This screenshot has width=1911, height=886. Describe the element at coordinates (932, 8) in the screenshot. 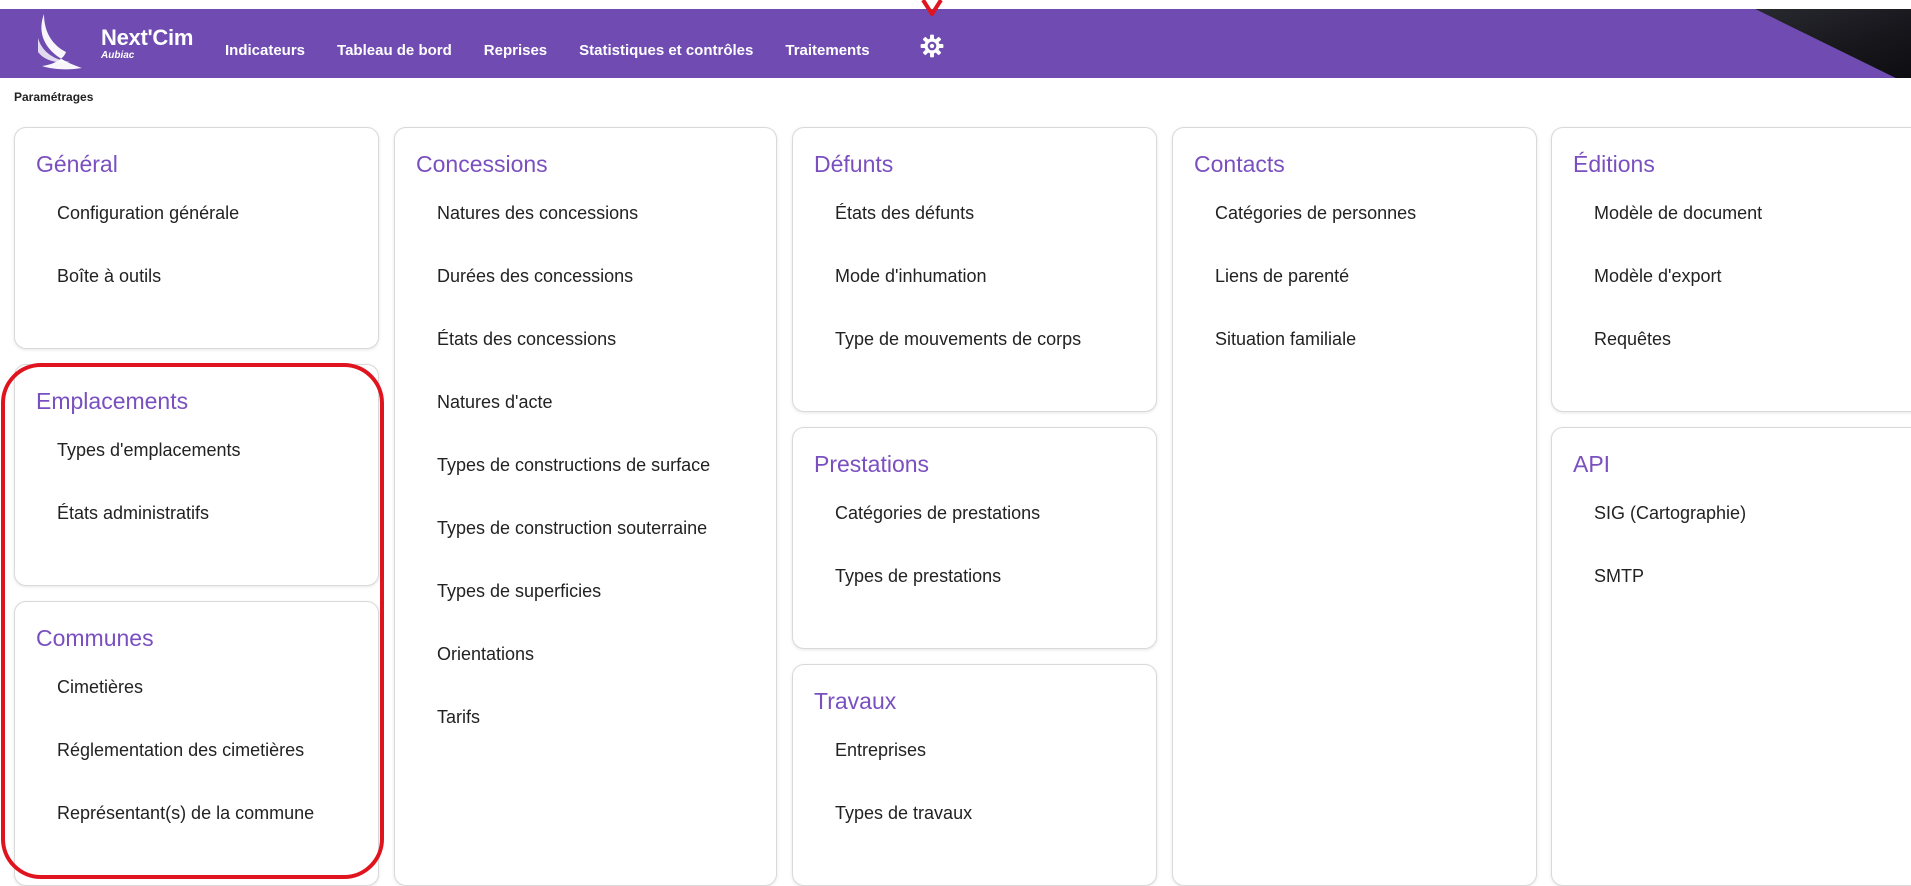

I see `annotation-arrow-icon` at that location.